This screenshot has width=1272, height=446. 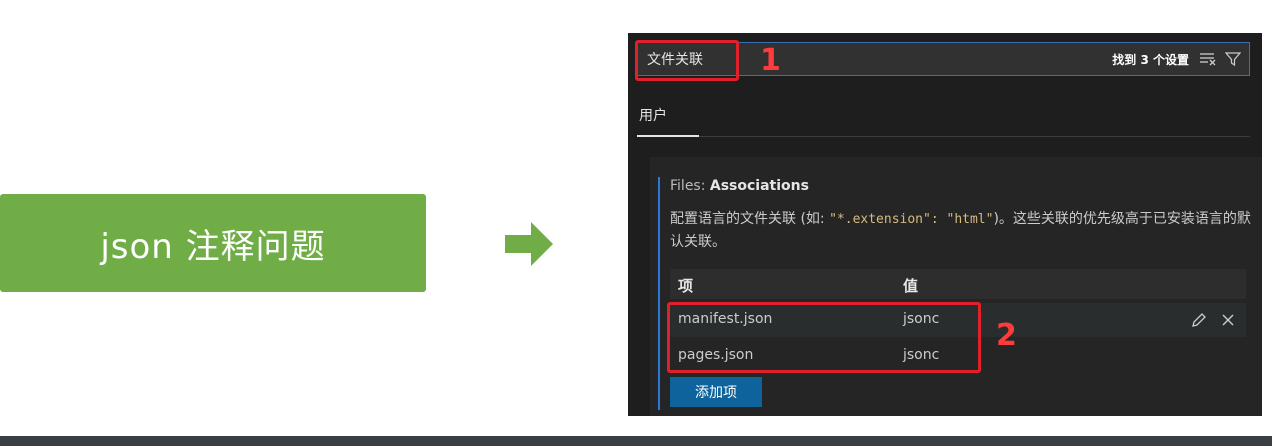 What do you see at coordinates (1208, 59) in the screenshot?
I see `clear-filter-icon` at bounding box center [1208, 59].